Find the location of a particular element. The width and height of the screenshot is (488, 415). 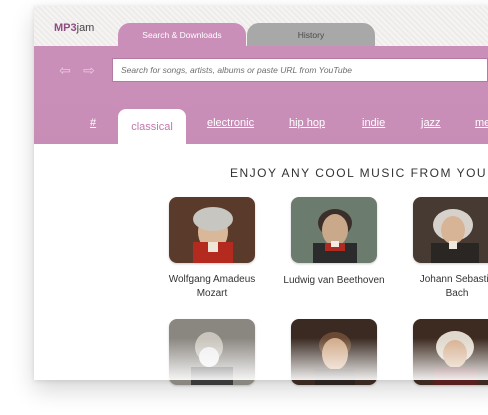

vivaldi-portrait-image is located at coordinates (450, 352).